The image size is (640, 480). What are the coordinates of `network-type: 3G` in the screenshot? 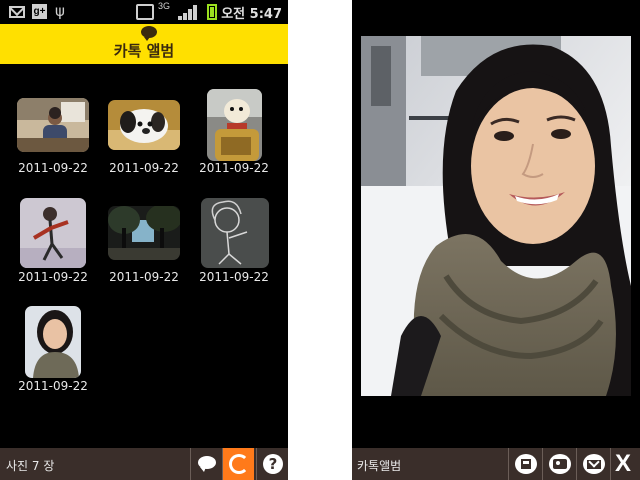 It's located at (164, 6).